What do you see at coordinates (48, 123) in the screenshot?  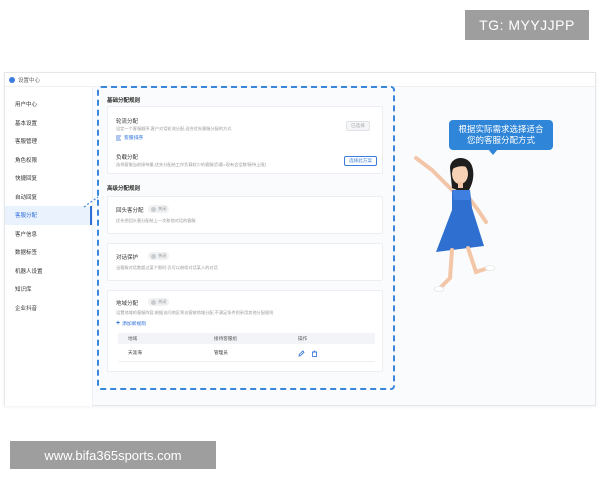 I see `sidebar-item-basic-settings: 基本设置` at bounding box center [48, 123].